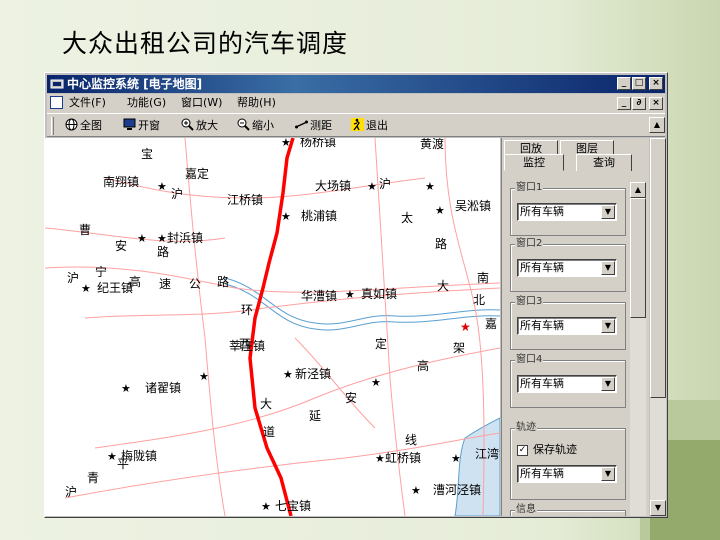 The height and width of the screenshot is (540, 720). Describe the element at coordinates (534, 162) in the screenshot. I see `tab-monitor: 监控` at that location.